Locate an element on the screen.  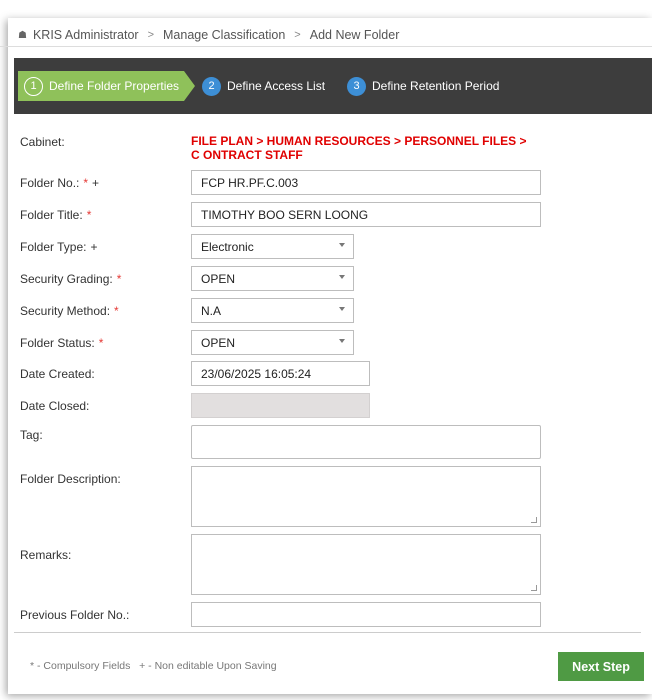
breadcrumb-item-kris-administrator: KRIS Administrator is located at coordinates (86, 35).